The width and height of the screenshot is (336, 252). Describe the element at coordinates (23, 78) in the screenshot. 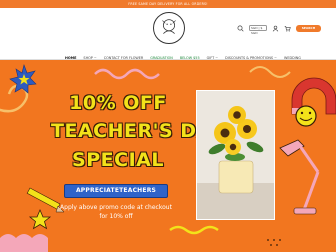

I see `star-badge-icon` at that location.